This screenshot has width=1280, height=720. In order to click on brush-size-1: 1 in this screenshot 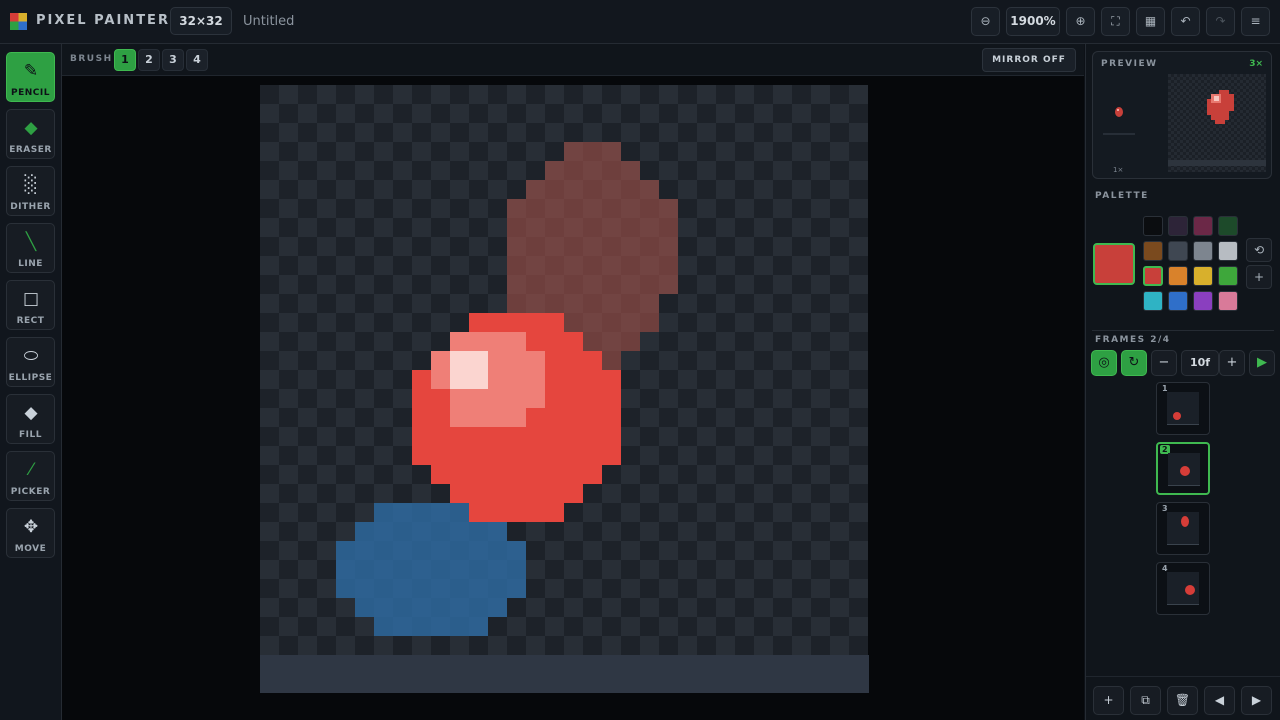, I will do `click(125, 60)`.